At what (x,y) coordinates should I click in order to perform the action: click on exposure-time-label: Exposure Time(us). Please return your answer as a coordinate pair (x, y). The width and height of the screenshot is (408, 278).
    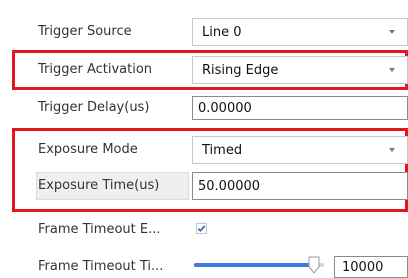
    Looking at the image, I should click on (99, 185).